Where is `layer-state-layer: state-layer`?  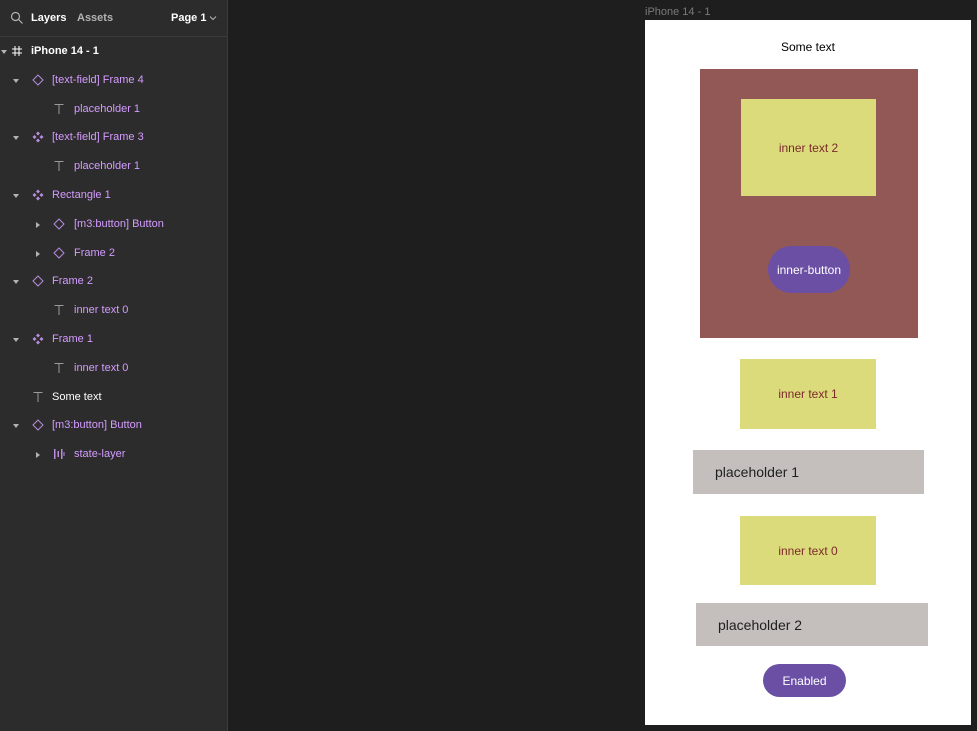
layer-state-layer: state-layer is located at coordinates (113, 454).